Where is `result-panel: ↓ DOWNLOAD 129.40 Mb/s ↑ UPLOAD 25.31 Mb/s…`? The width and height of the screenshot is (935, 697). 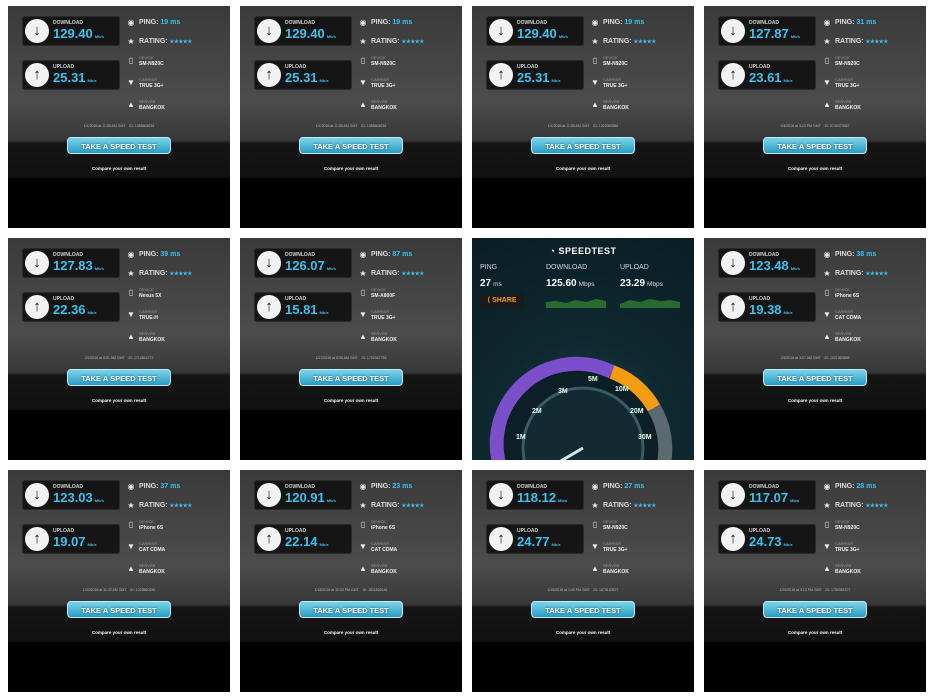
result-panel: ↓ DOWNLOAD 129.40 Mb/s ↑ UPLOAD 25.31 Mb/s… is located at coordinates (583, 92).